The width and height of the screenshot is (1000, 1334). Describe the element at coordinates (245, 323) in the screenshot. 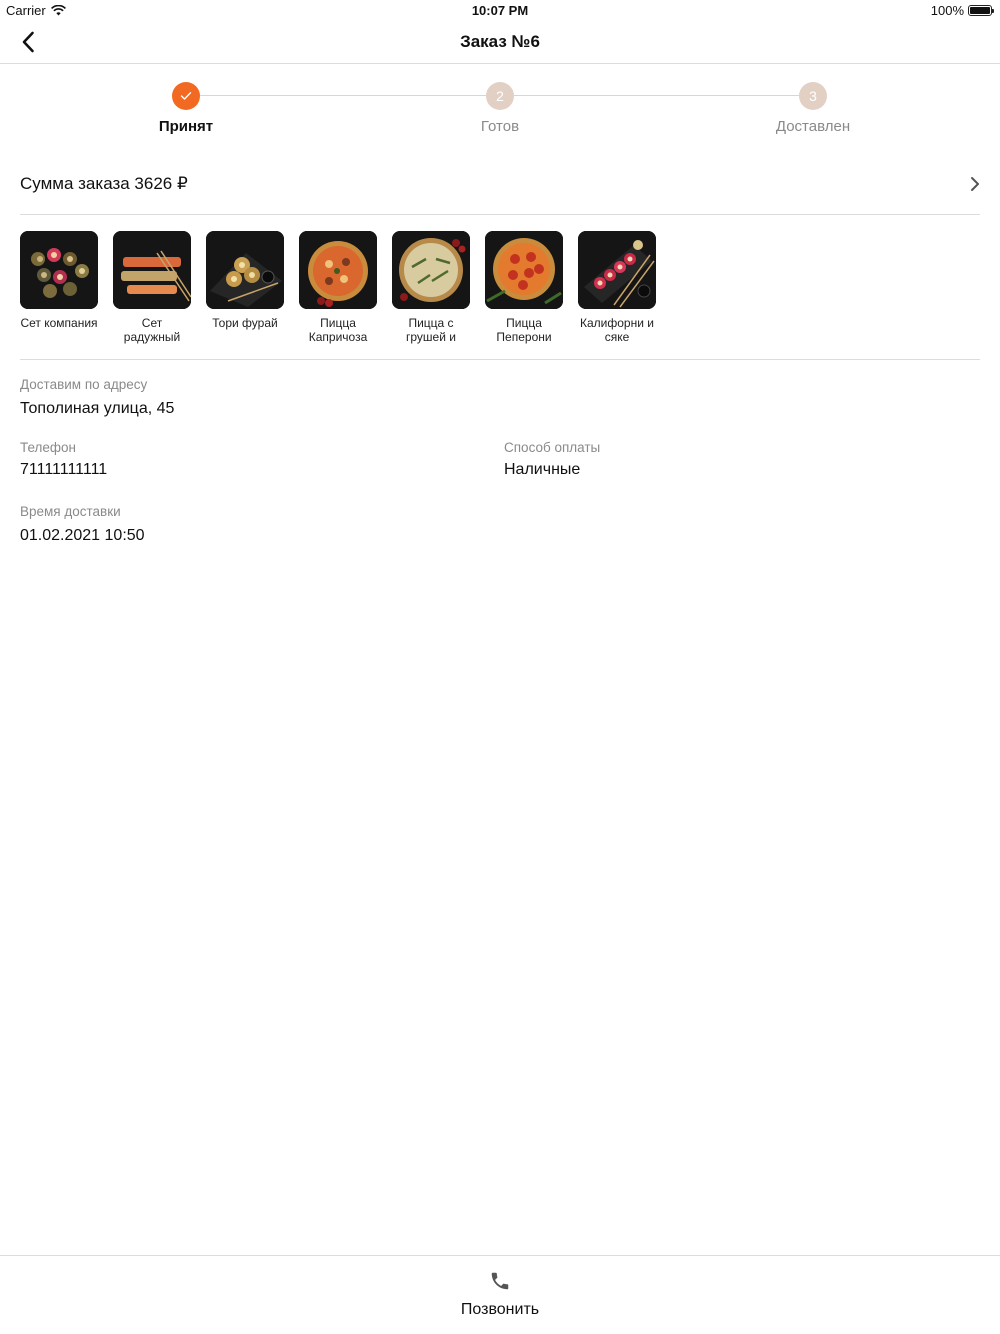

I see `product-name: Тори фурай` at that location.